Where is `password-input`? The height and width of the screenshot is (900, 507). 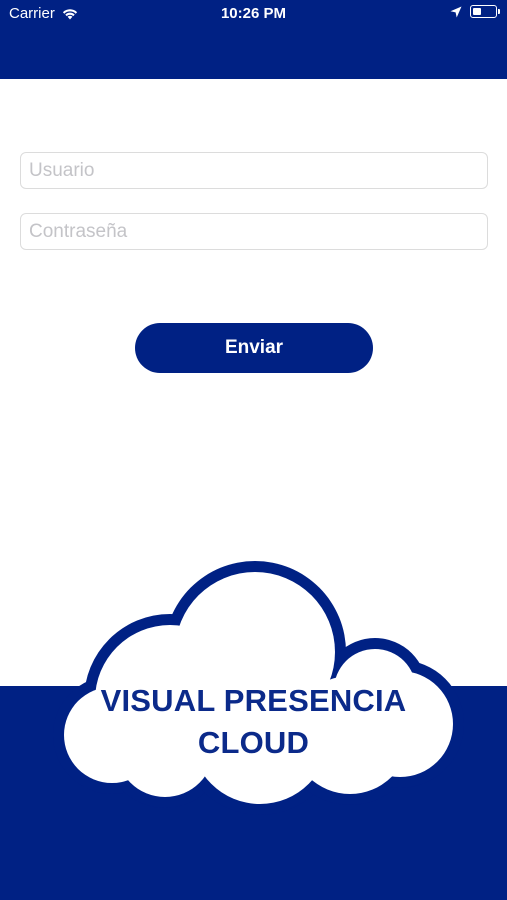 password-input is located at coordinates (254, 231).